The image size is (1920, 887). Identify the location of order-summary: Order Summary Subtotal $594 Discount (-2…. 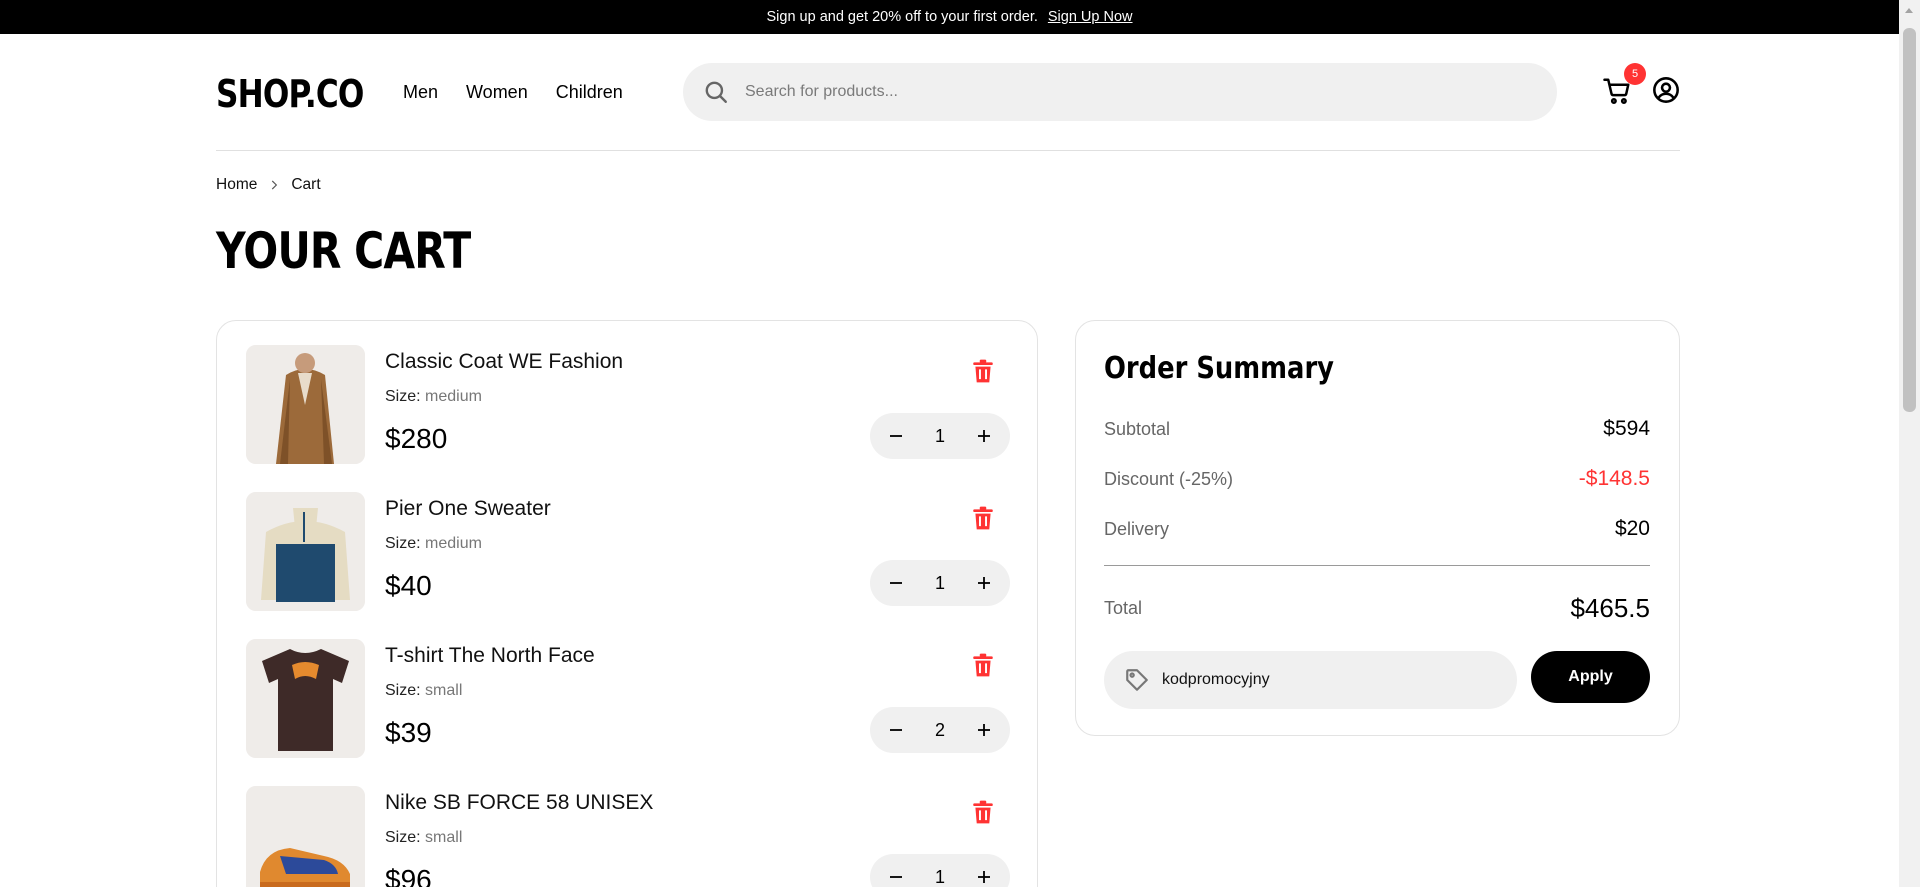
(1377, 528).